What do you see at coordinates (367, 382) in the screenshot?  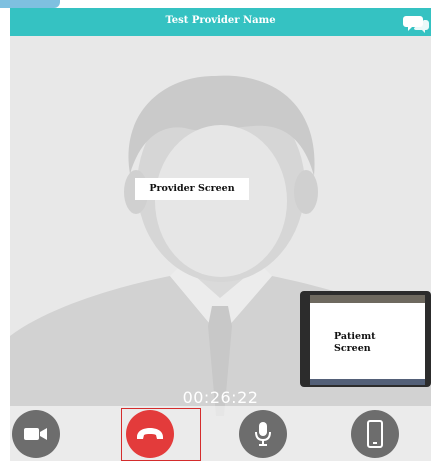 I see `patient-feed-bottom-strip` at bounding box center [367, 382].